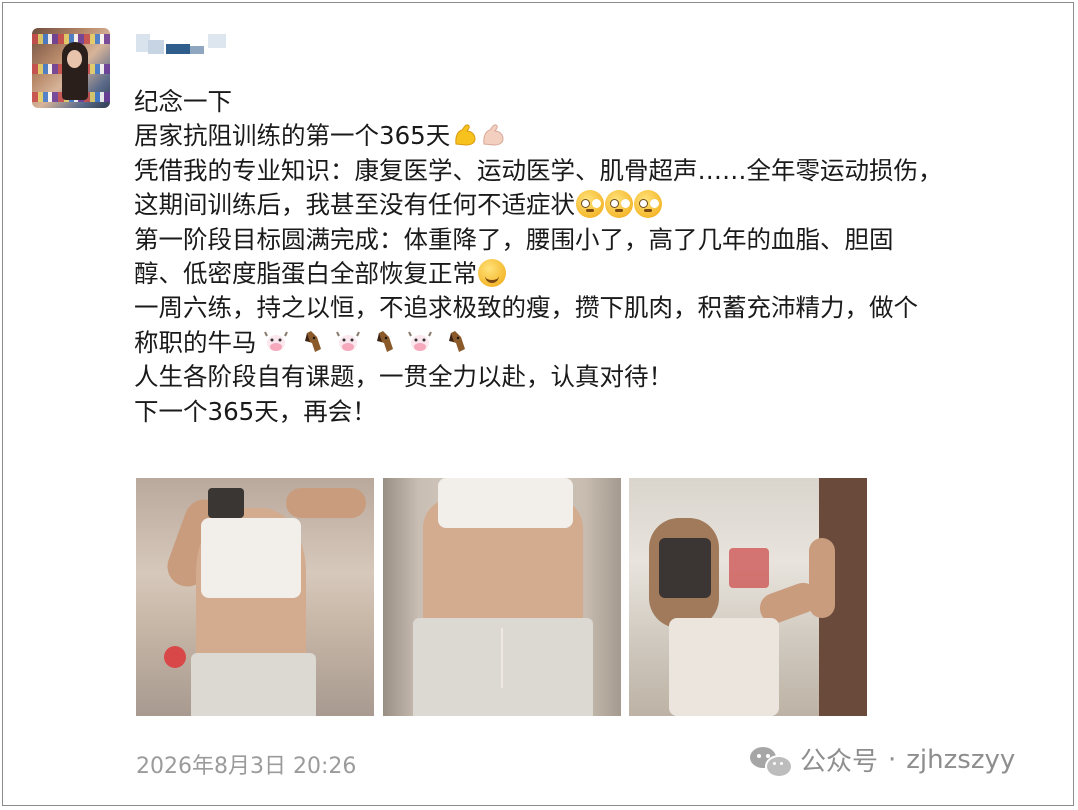 The width and height of the screenshot is (1078, 810). Describe the element at coordinates (255, 411) in the screenshot. I see `post-line-10: 下一个365天，再会！` at that location.